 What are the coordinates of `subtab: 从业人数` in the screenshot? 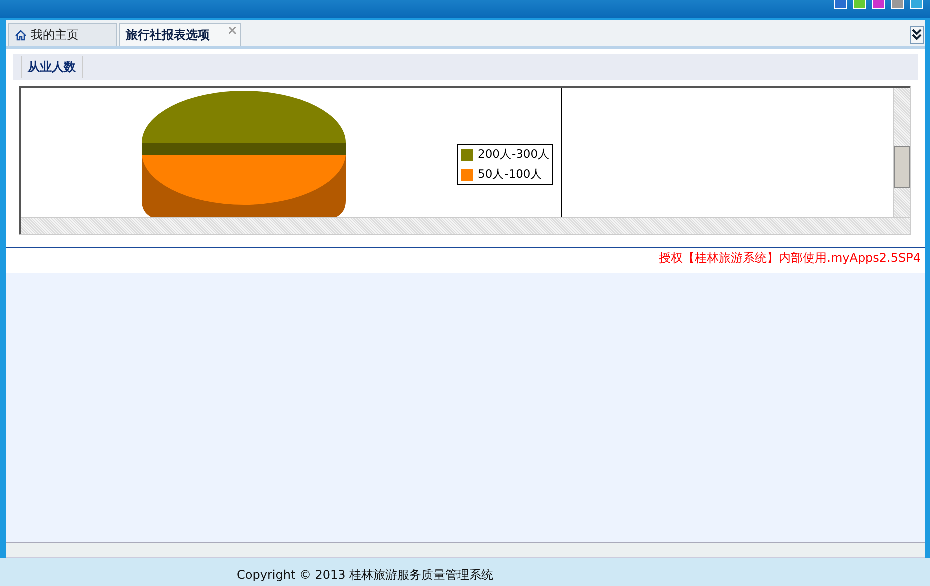 It's located at (52, 67).